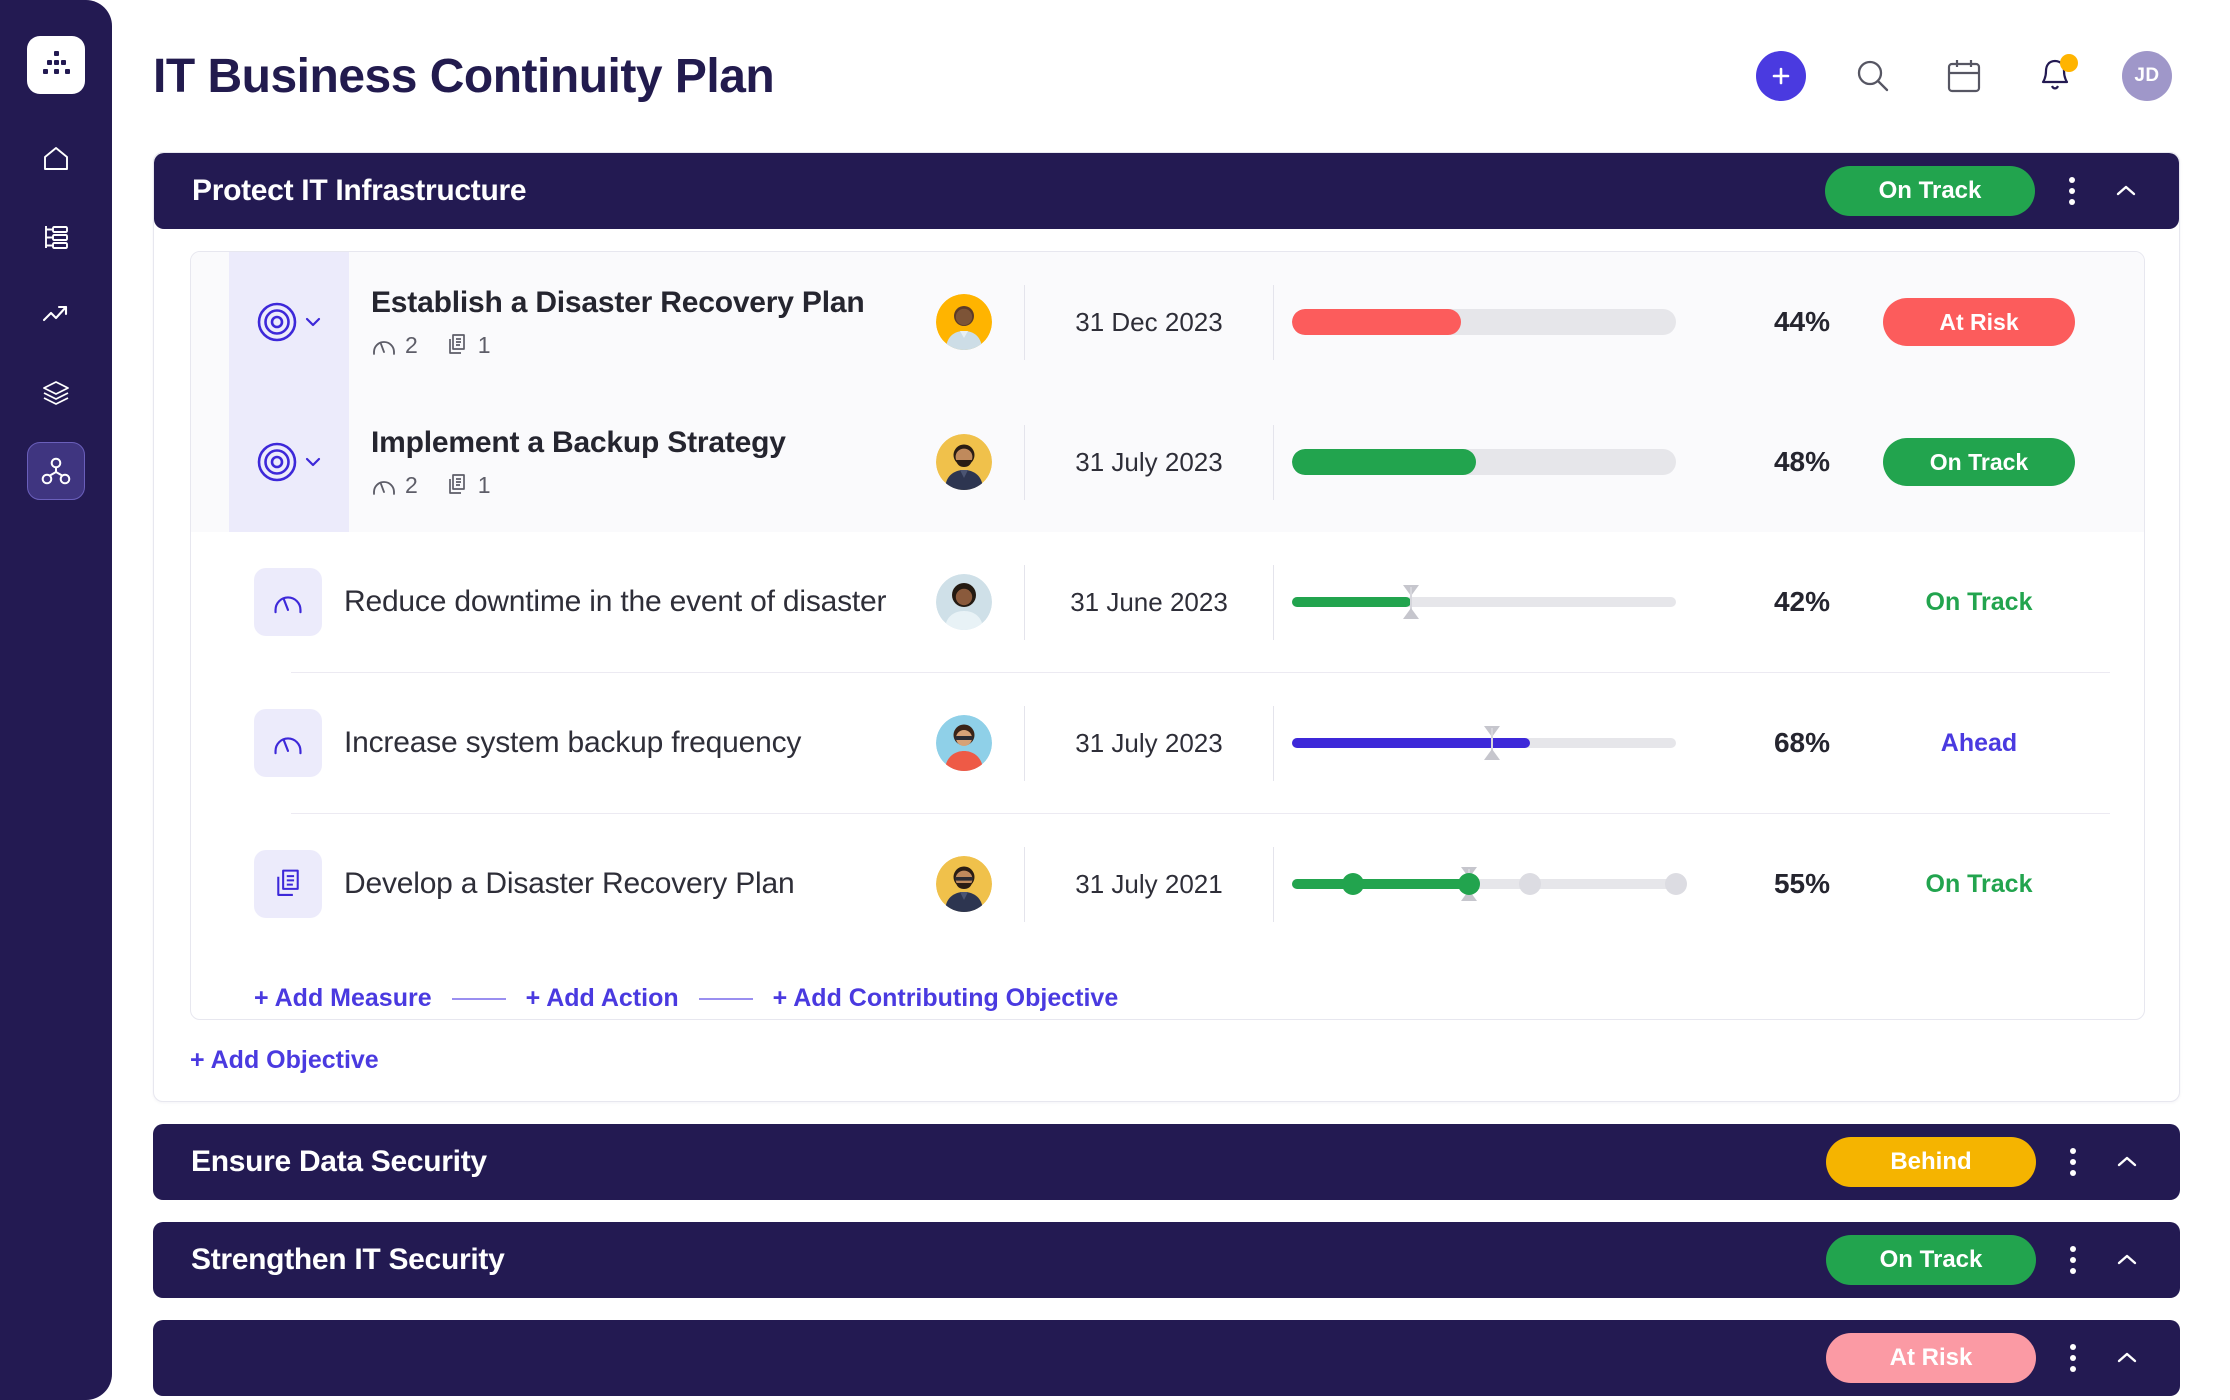 This screenshot has width=2230, height=1400. What do you see at coordinates (1781, 76) in the screenshot?
I see `add-button` at bounding box center [1781, 76].